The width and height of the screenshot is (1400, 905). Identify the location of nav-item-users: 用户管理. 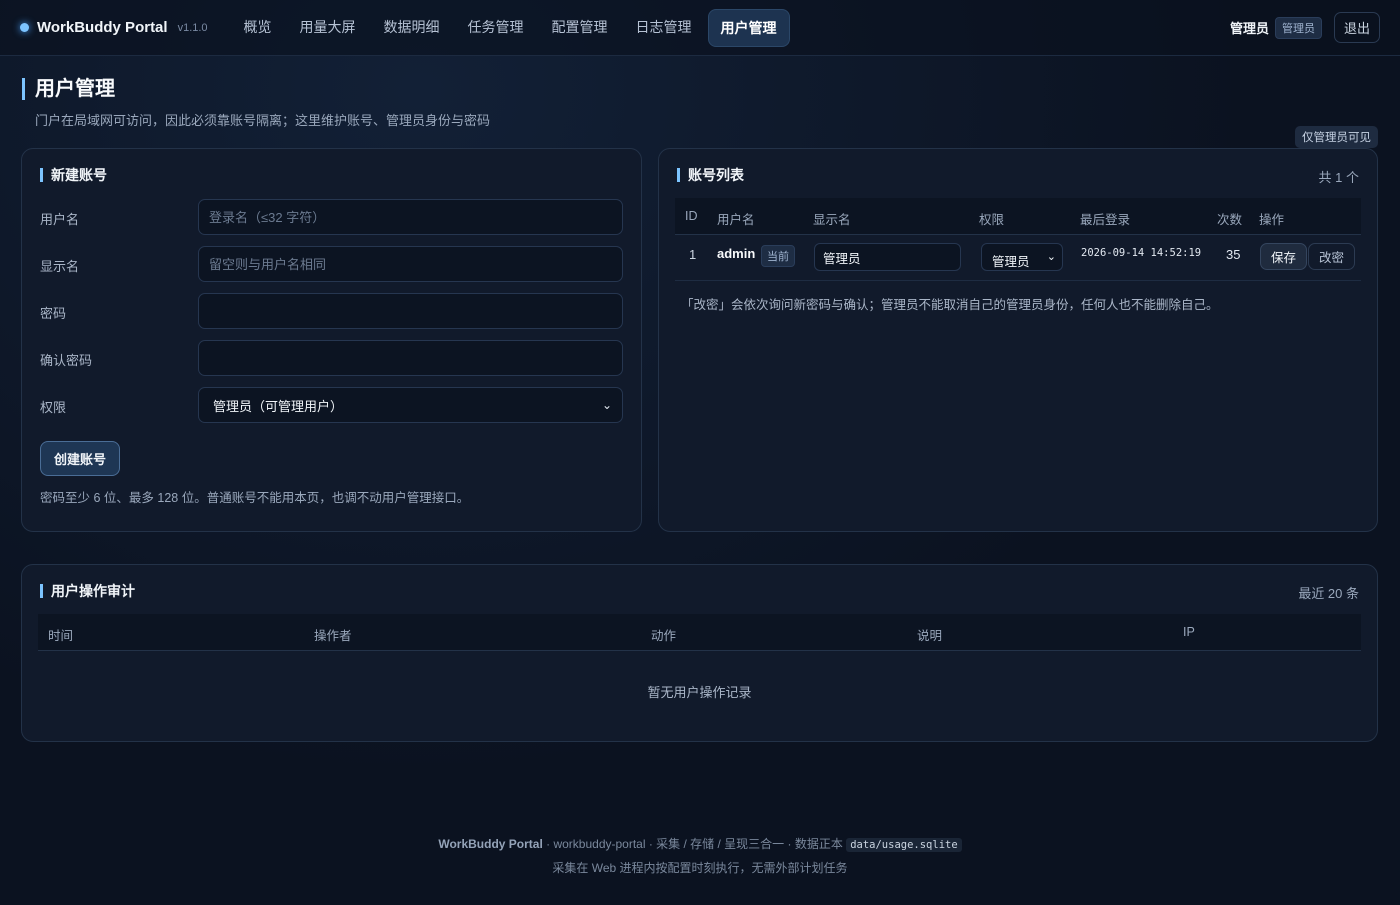
(748, 27).